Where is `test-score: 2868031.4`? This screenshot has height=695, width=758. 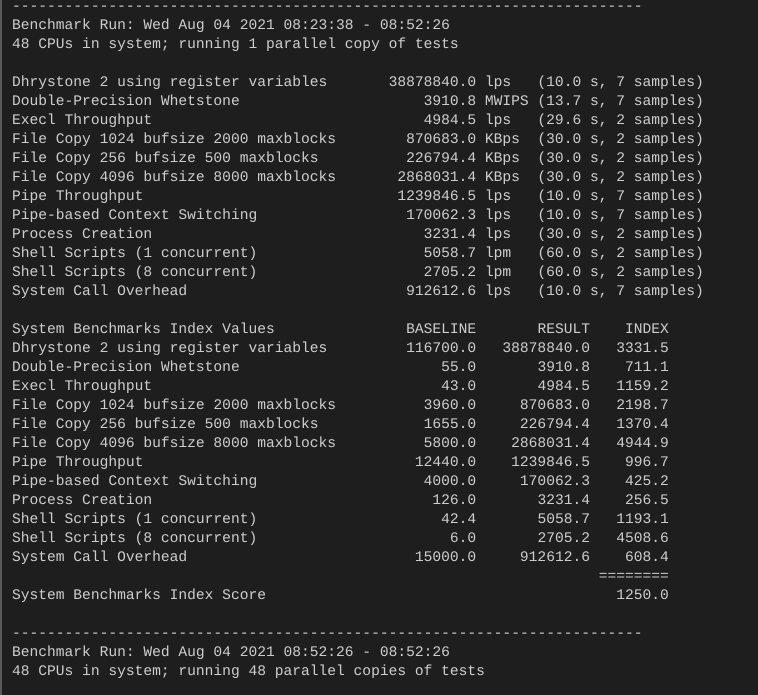 test-score: 2868031.4 is located at coordinates (436, 178).